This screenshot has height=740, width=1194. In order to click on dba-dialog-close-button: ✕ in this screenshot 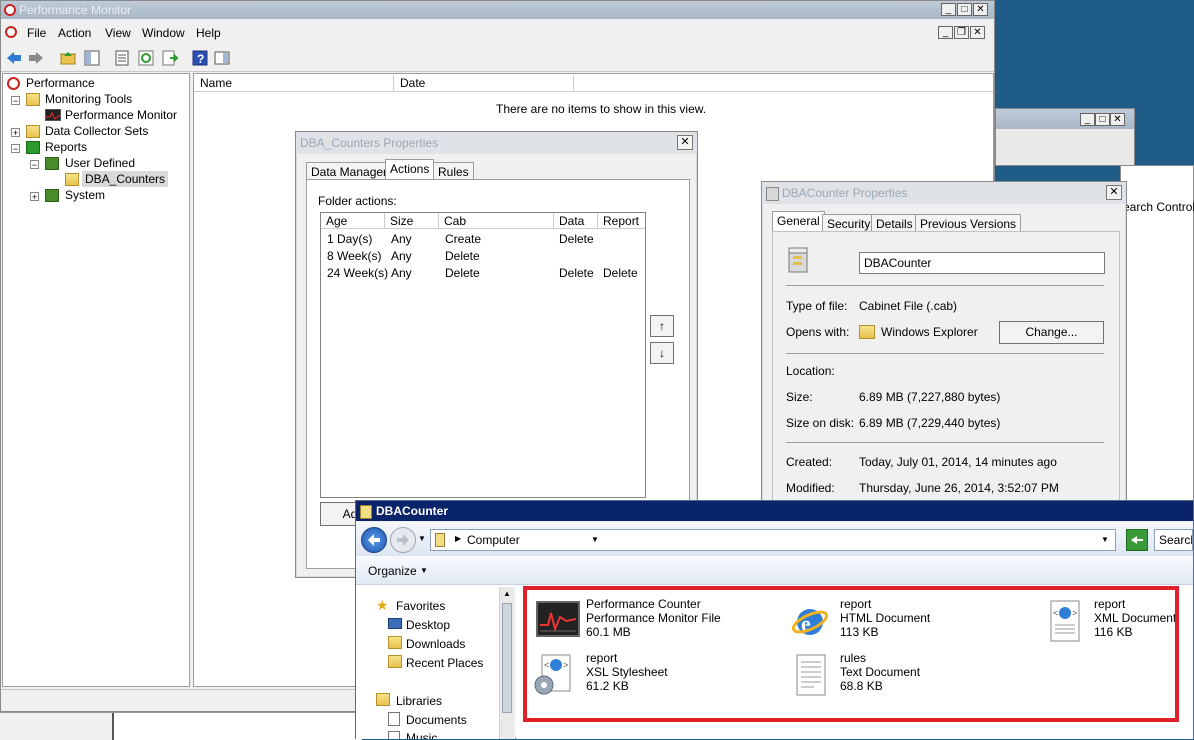, I will do `click(685, 142)`.